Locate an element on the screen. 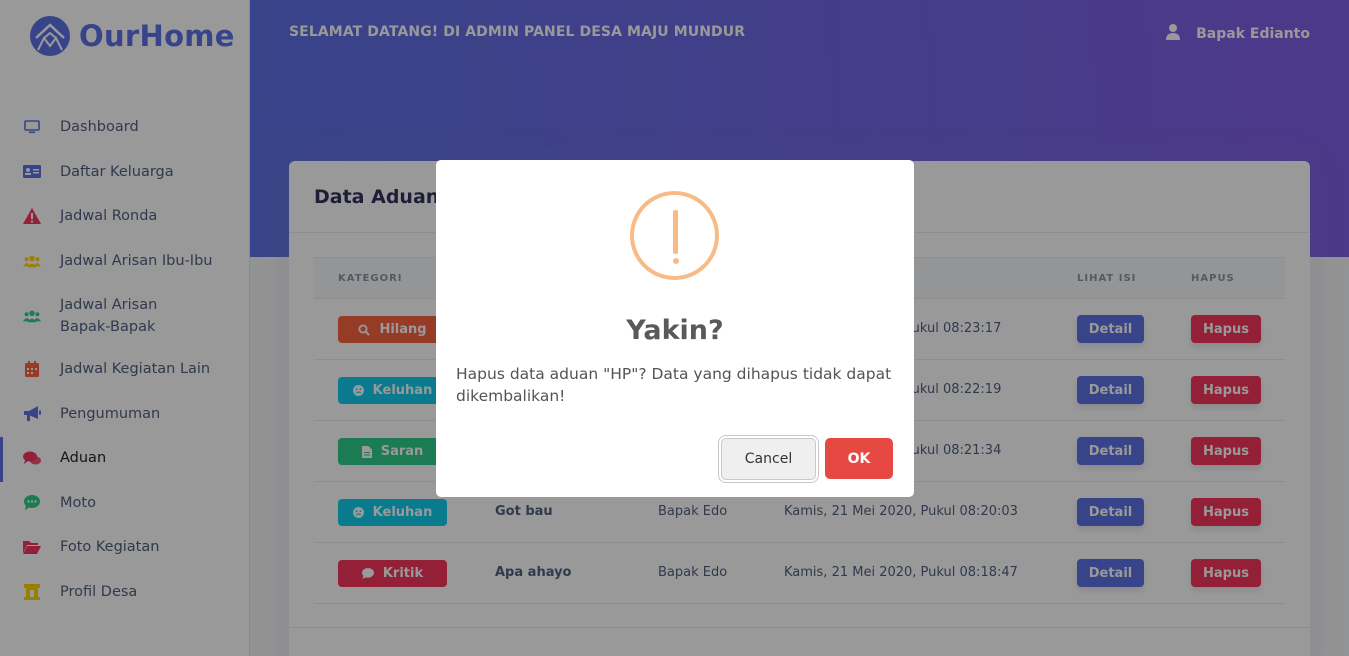 This screenshot has height=656, width=1349. cancel-button: Cancel is located at coordinates (768, 459).